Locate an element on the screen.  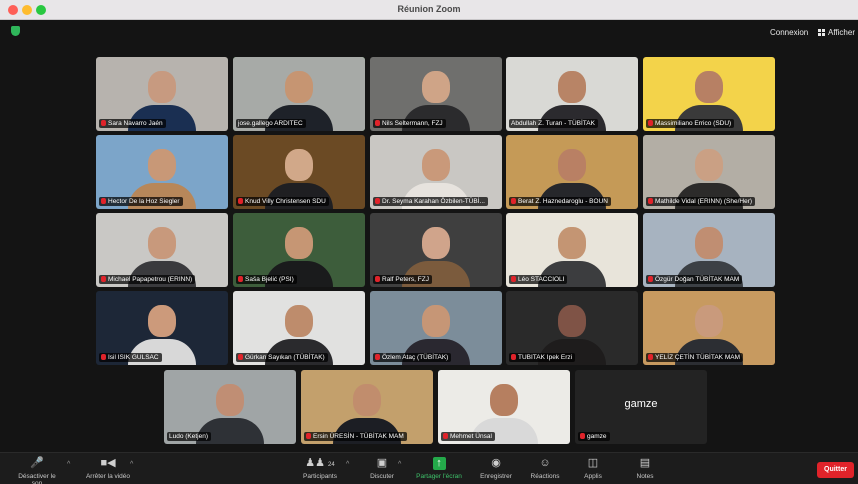
participant-video-tile: Hector De la Hoz Siegler is located at coordinates (162, 172).